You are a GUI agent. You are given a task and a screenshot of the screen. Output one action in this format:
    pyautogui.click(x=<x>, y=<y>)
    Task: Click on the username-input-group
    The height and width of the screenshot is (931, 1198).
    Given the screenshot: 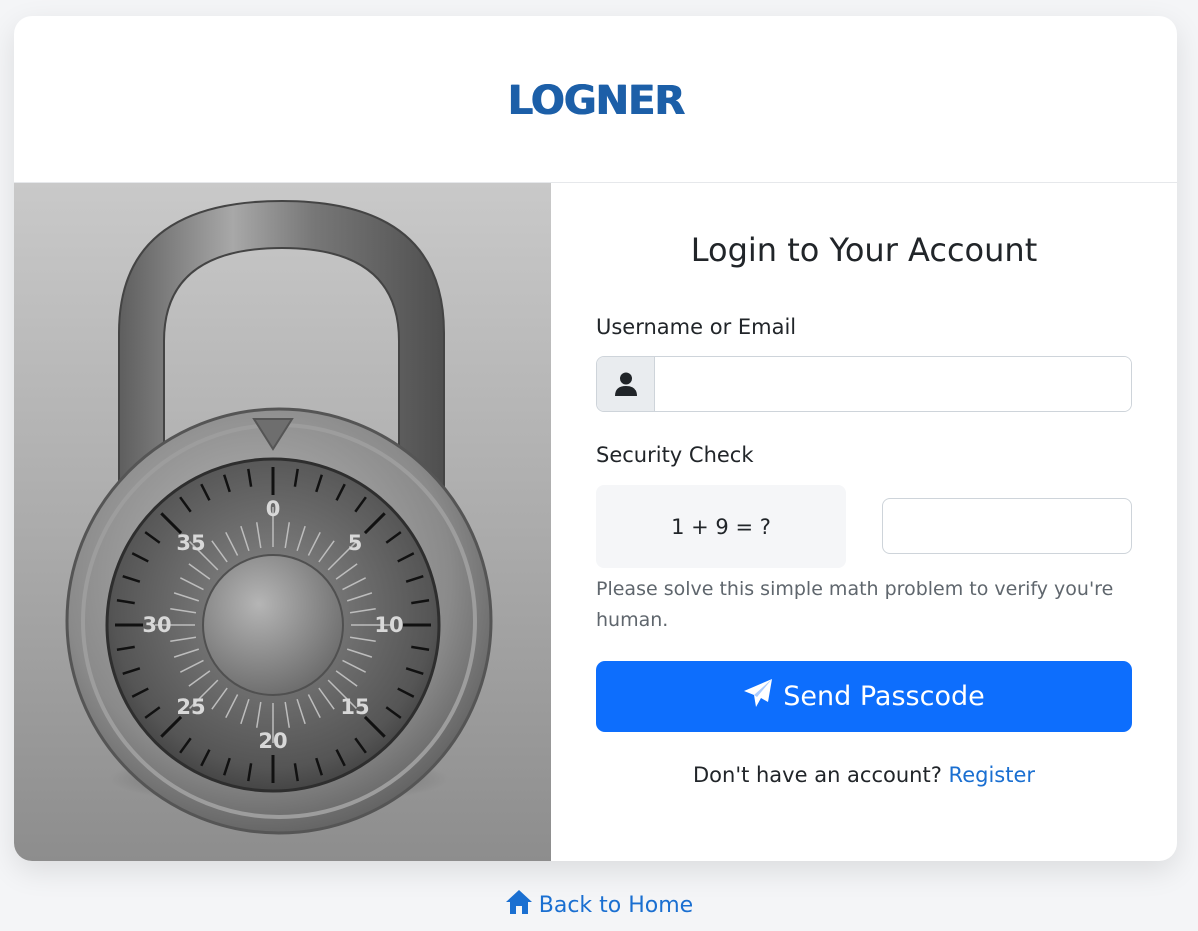 What is the action you would take?
    pyautogui.click(x=864, y=384)
    